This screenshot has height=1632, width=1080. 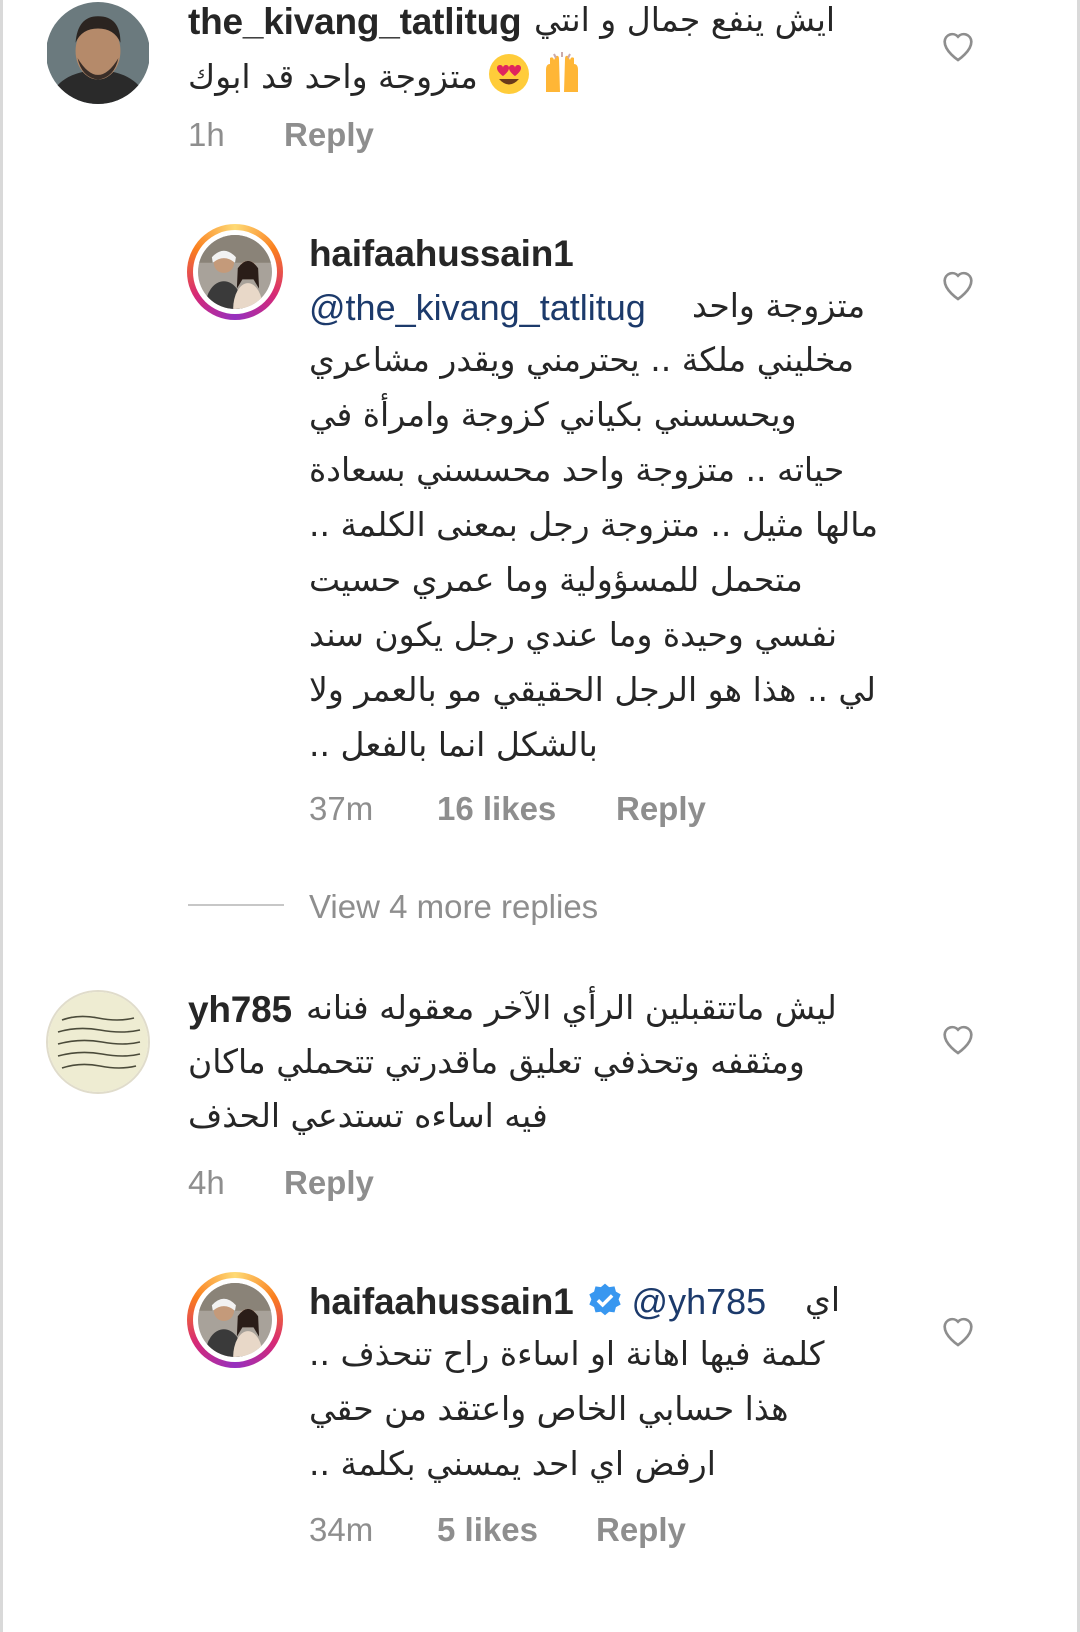 I want to click on heart-eyes-emoji-icon, so click(x=509, y=74).